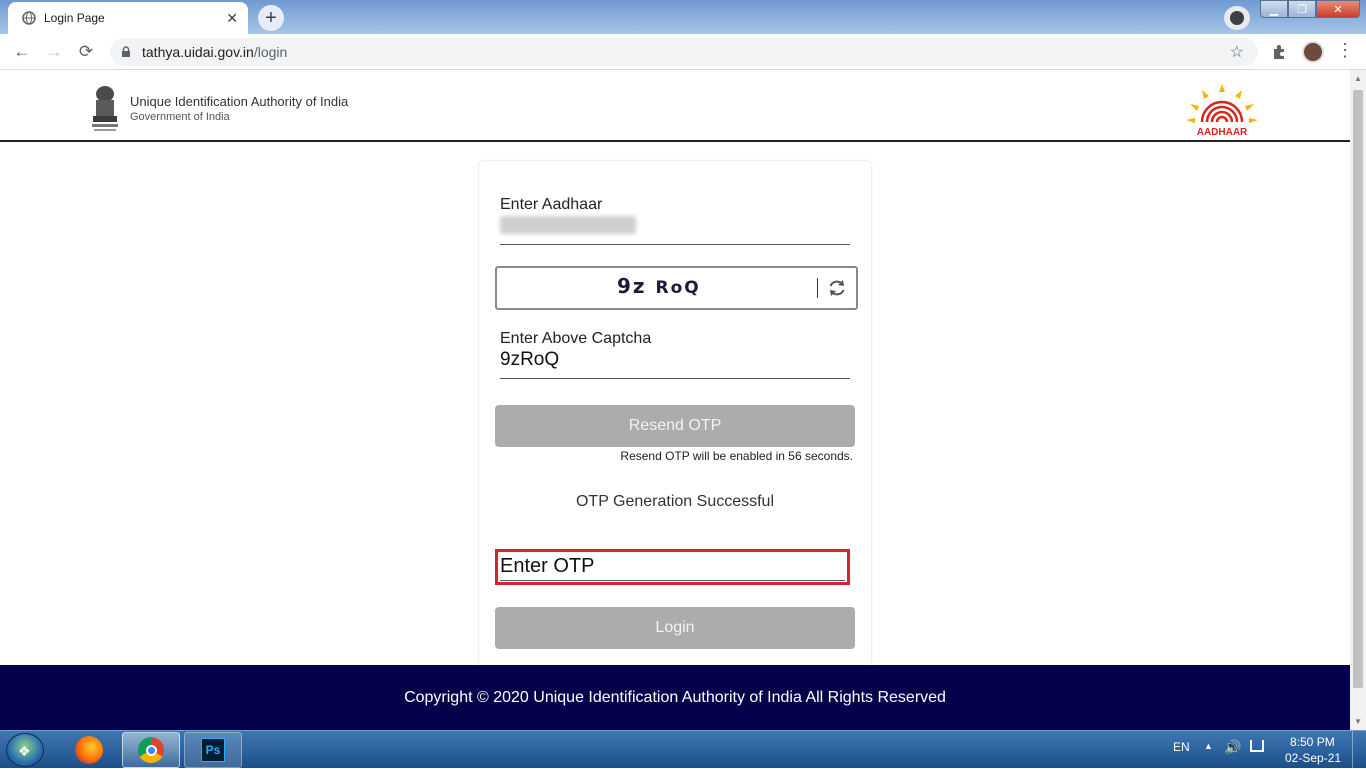 This screenshot has height=769, width=1366. I want to click on scroll-up-icon: ▲, so click(1358, 78).